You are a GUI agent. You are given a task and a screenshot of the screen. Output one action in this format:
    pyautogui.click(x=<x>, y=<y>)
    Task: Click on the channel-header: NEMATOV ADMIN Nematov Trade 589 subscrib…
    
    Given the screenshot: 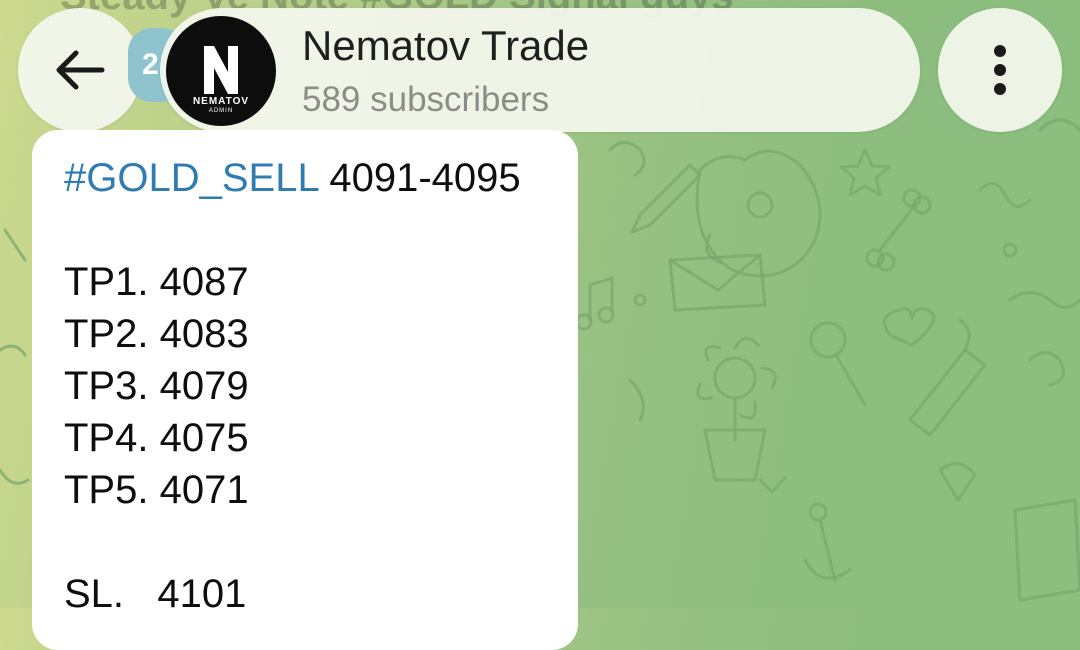 What is the action you would take?
    pyautogui.click(x=540, y=70)
    